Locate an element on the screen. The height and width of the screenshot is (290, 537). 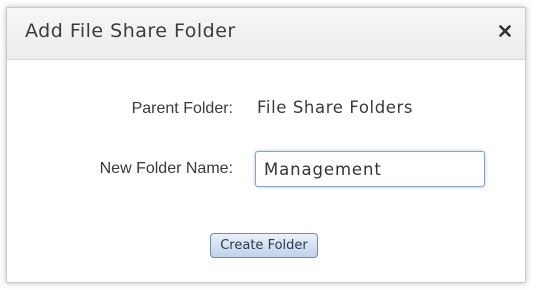
create-folder-button: Create Folder is located at coordinates (264, 245).